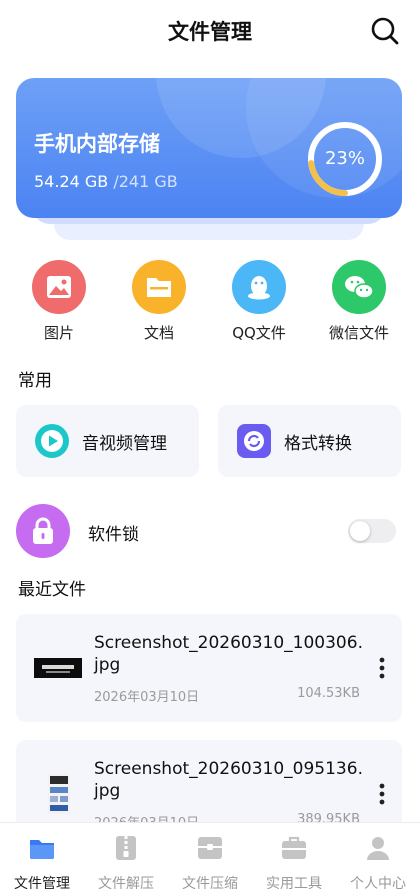 Image resolution: width=420 pixels, height=889 pixels. I want to click on bottom-nav: 文件管理 文件解压 文件压缩 实用工具 个人中心, so click(210, 855).